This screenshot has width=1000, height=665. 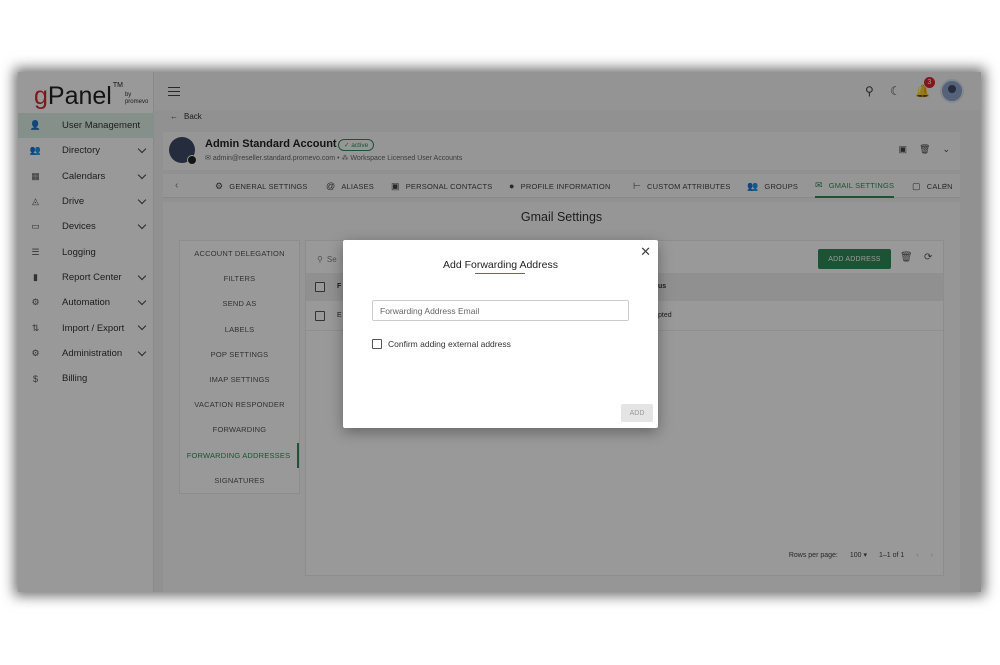 I want to click on checkbox-box, so click(x=377, y=344).